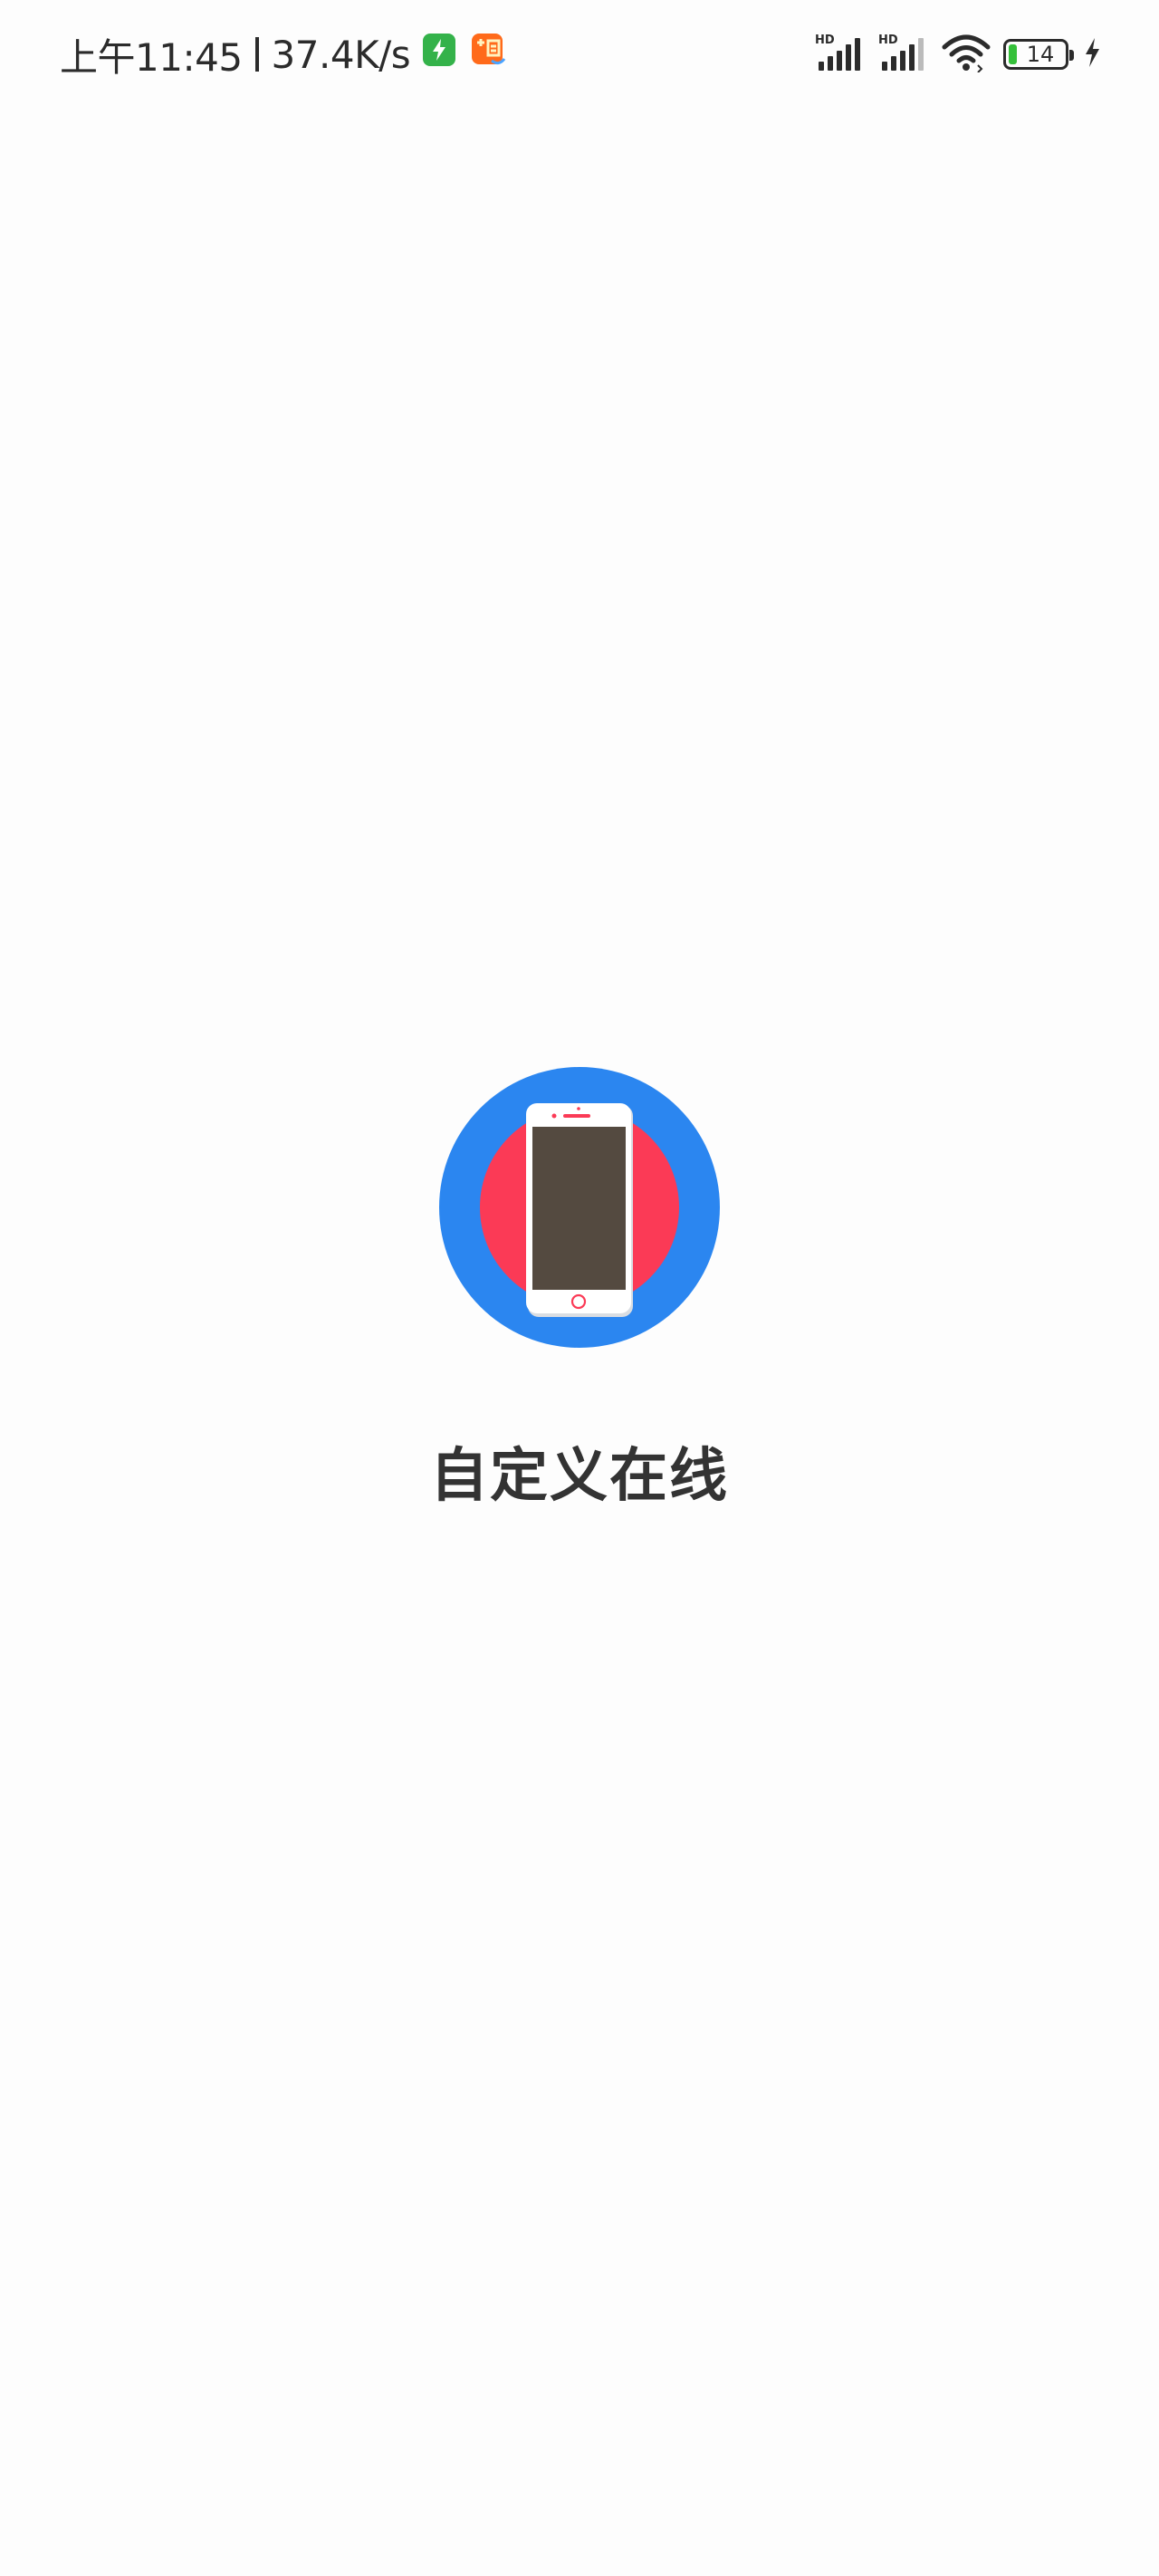 This screenshot has width=1159, height=2576. I want to click on wifi-icon, so click(967, 54).